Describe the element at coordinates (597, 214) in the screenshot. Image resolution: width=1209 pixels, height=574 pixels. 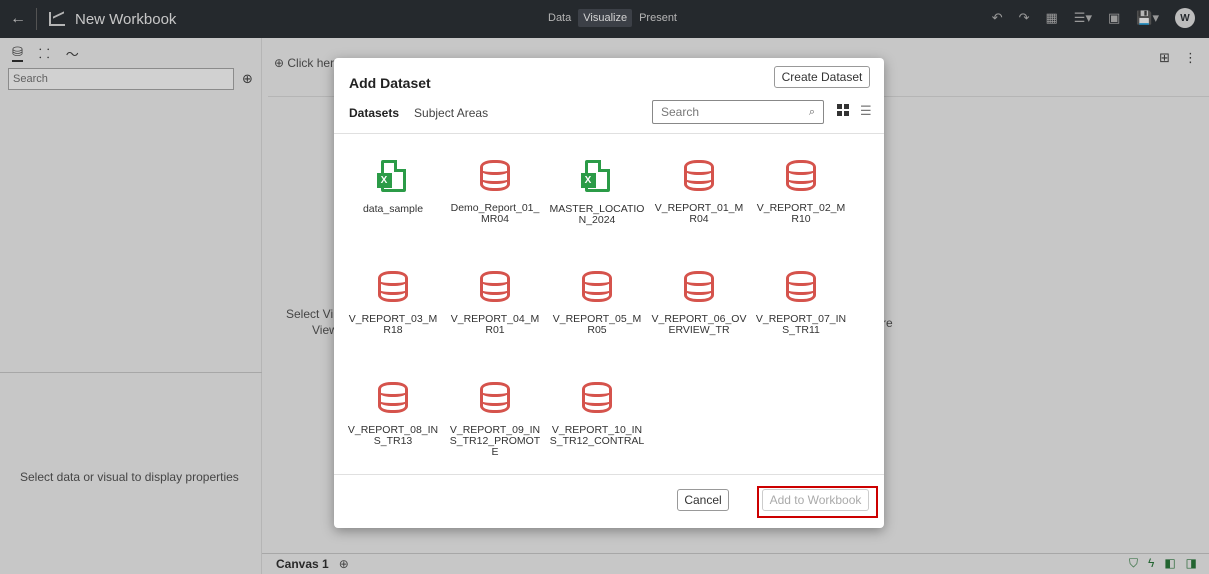
I see `dataset-label: MASTER_LOCATION_2024` at that location.